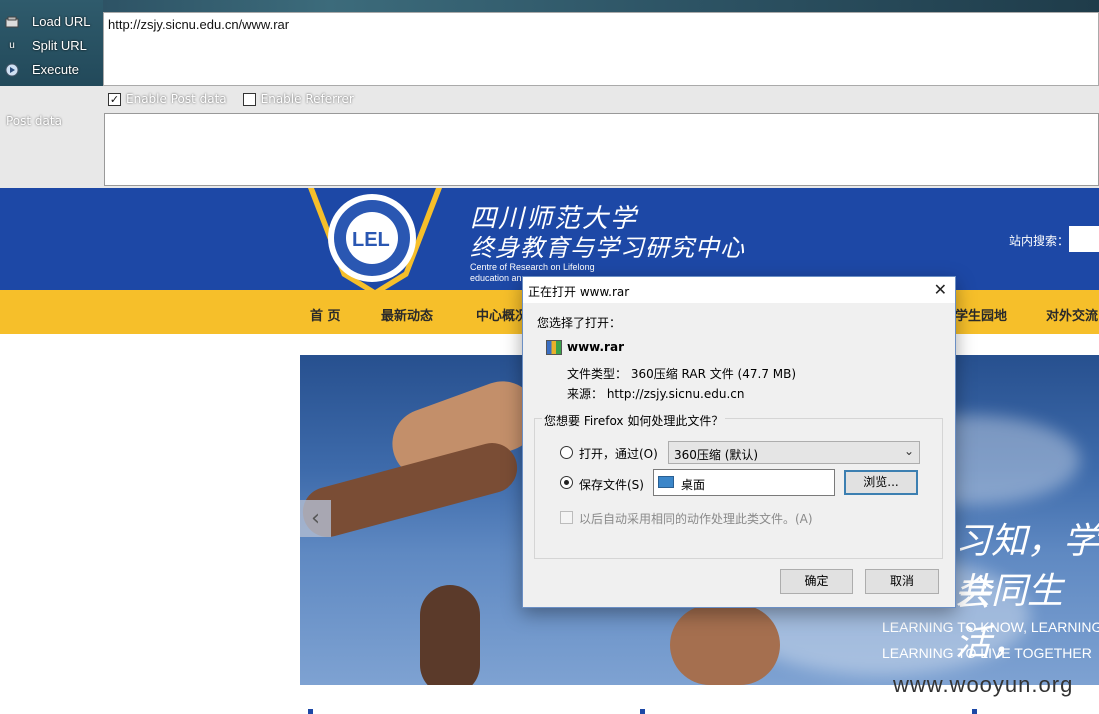 Image resolution: width=1099 pixels, height=714 pixels. What do you see at coordinates (816, 581) in the screenshot?
I see `ok-button: 确定` at bounding box center [816, 581].